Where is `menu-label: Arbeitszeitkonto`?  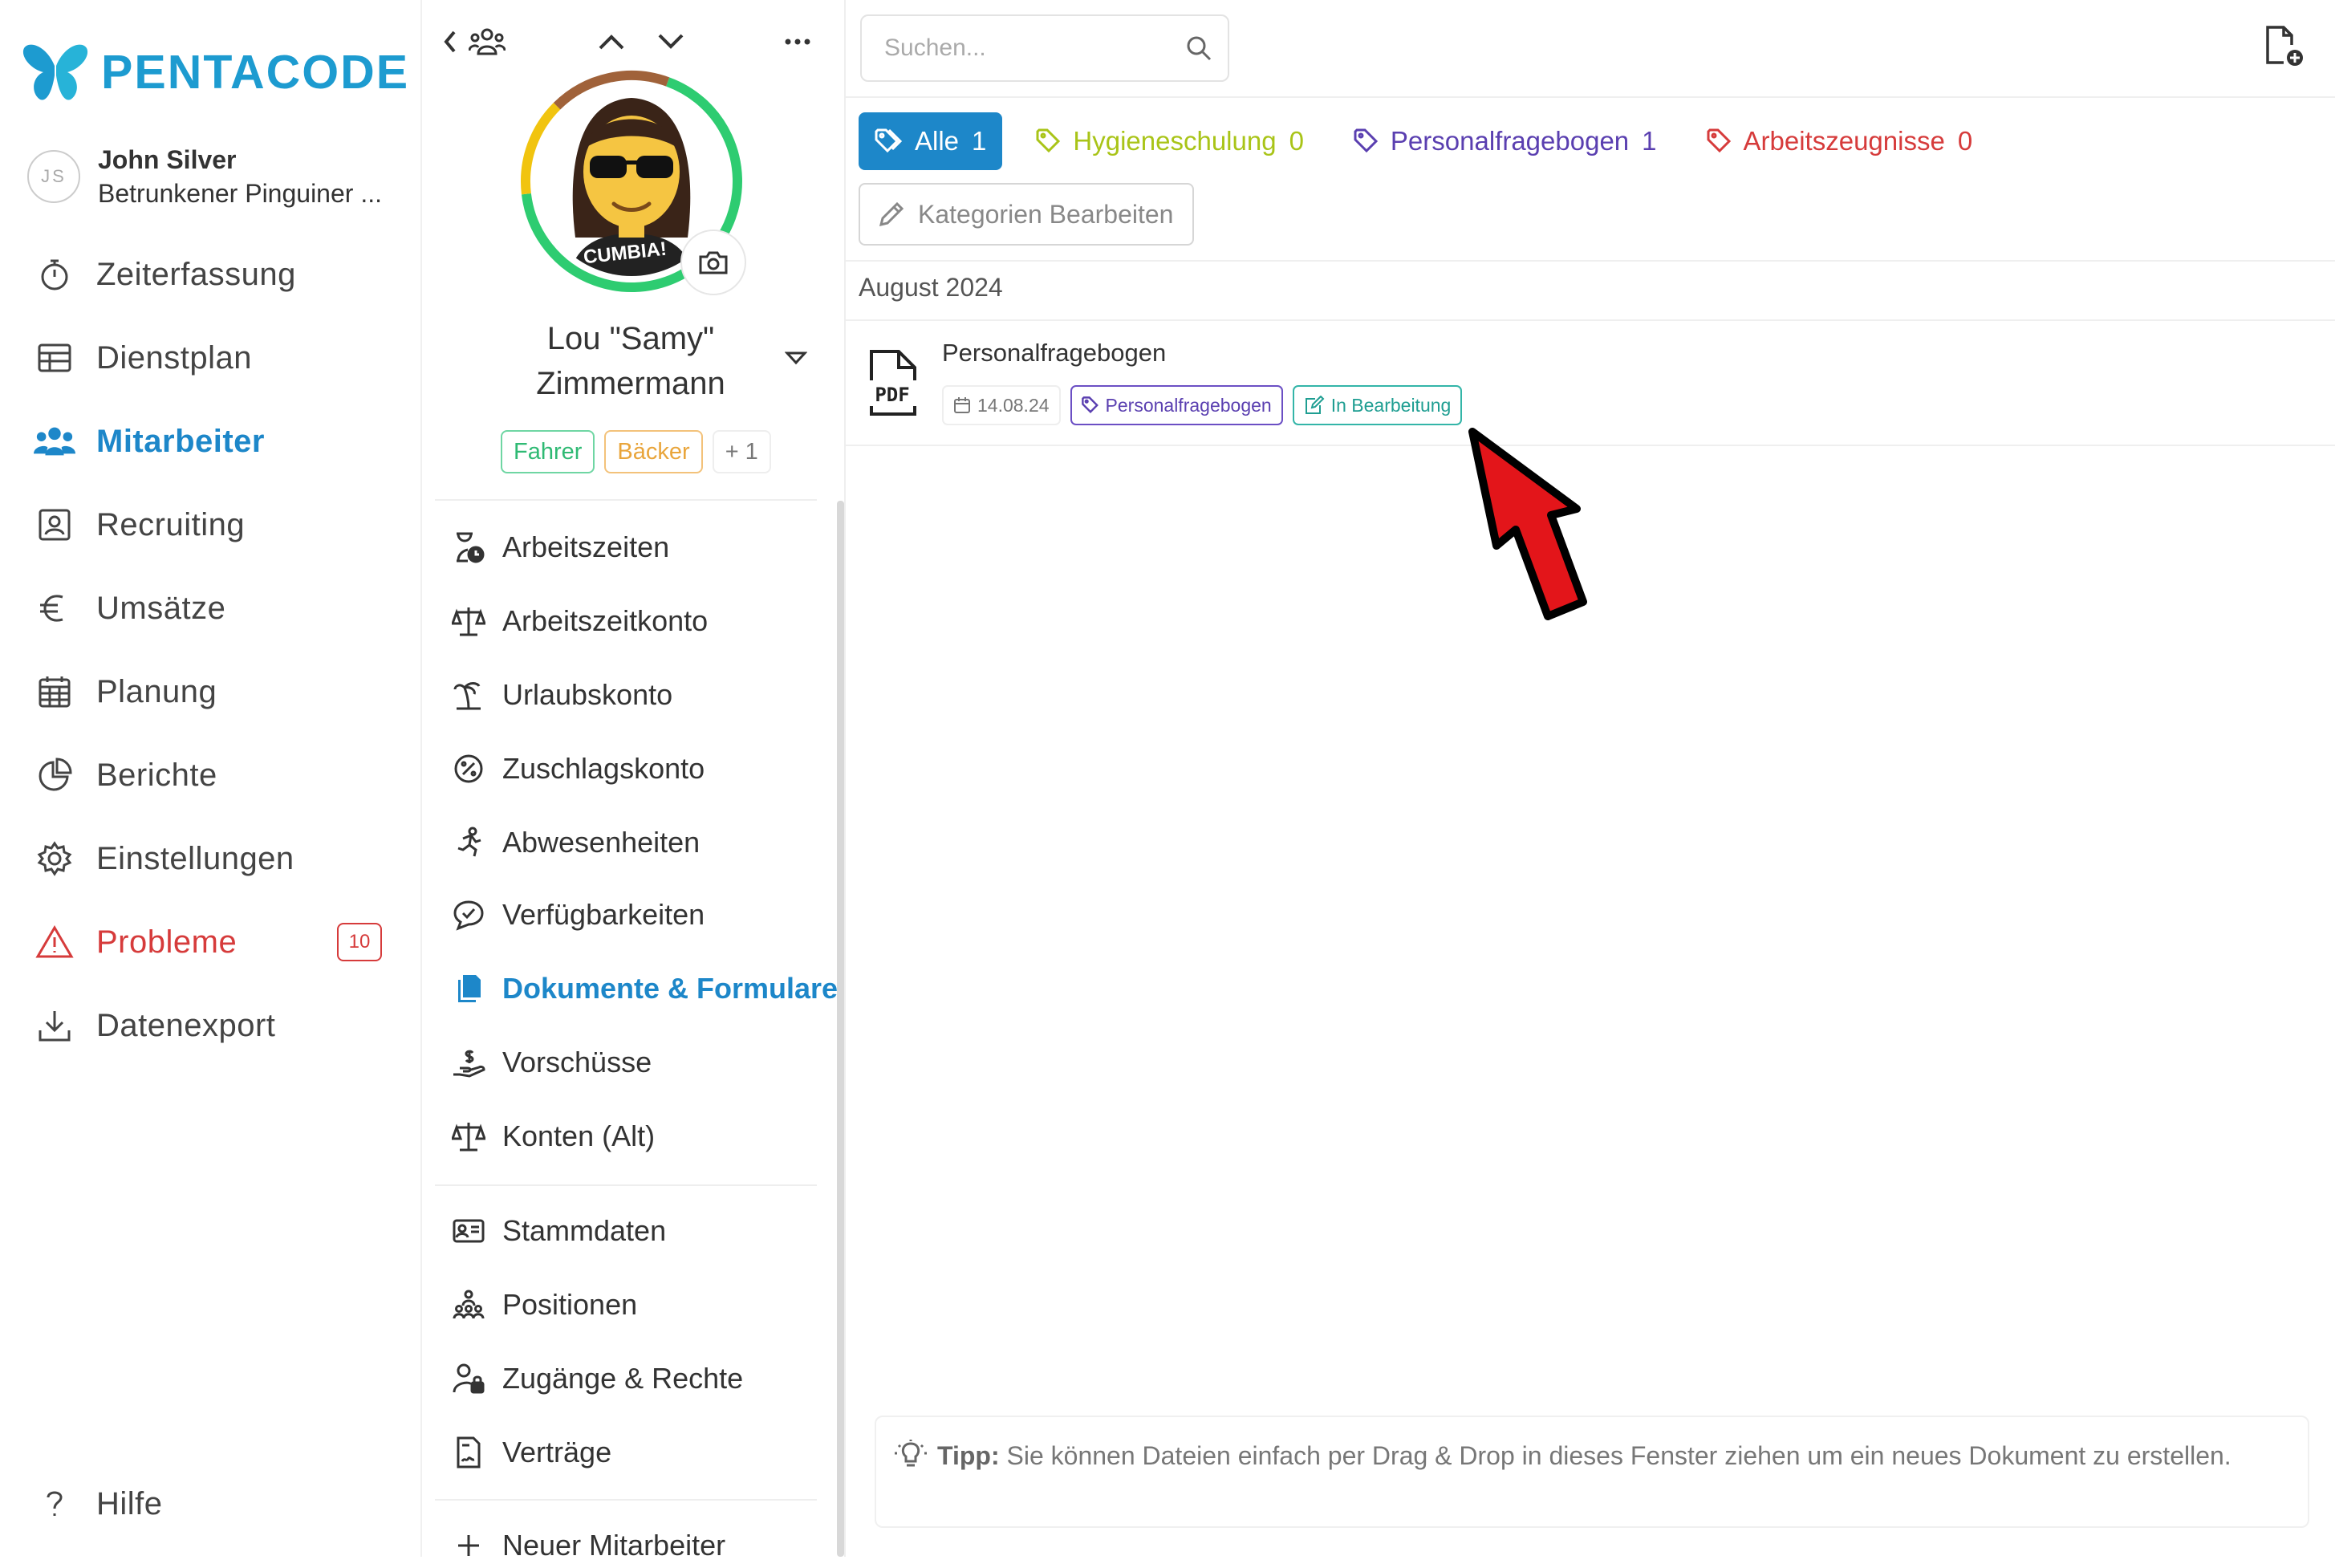
menu-label: Arbeitszeitkonto is located at coordinates (606, 620).